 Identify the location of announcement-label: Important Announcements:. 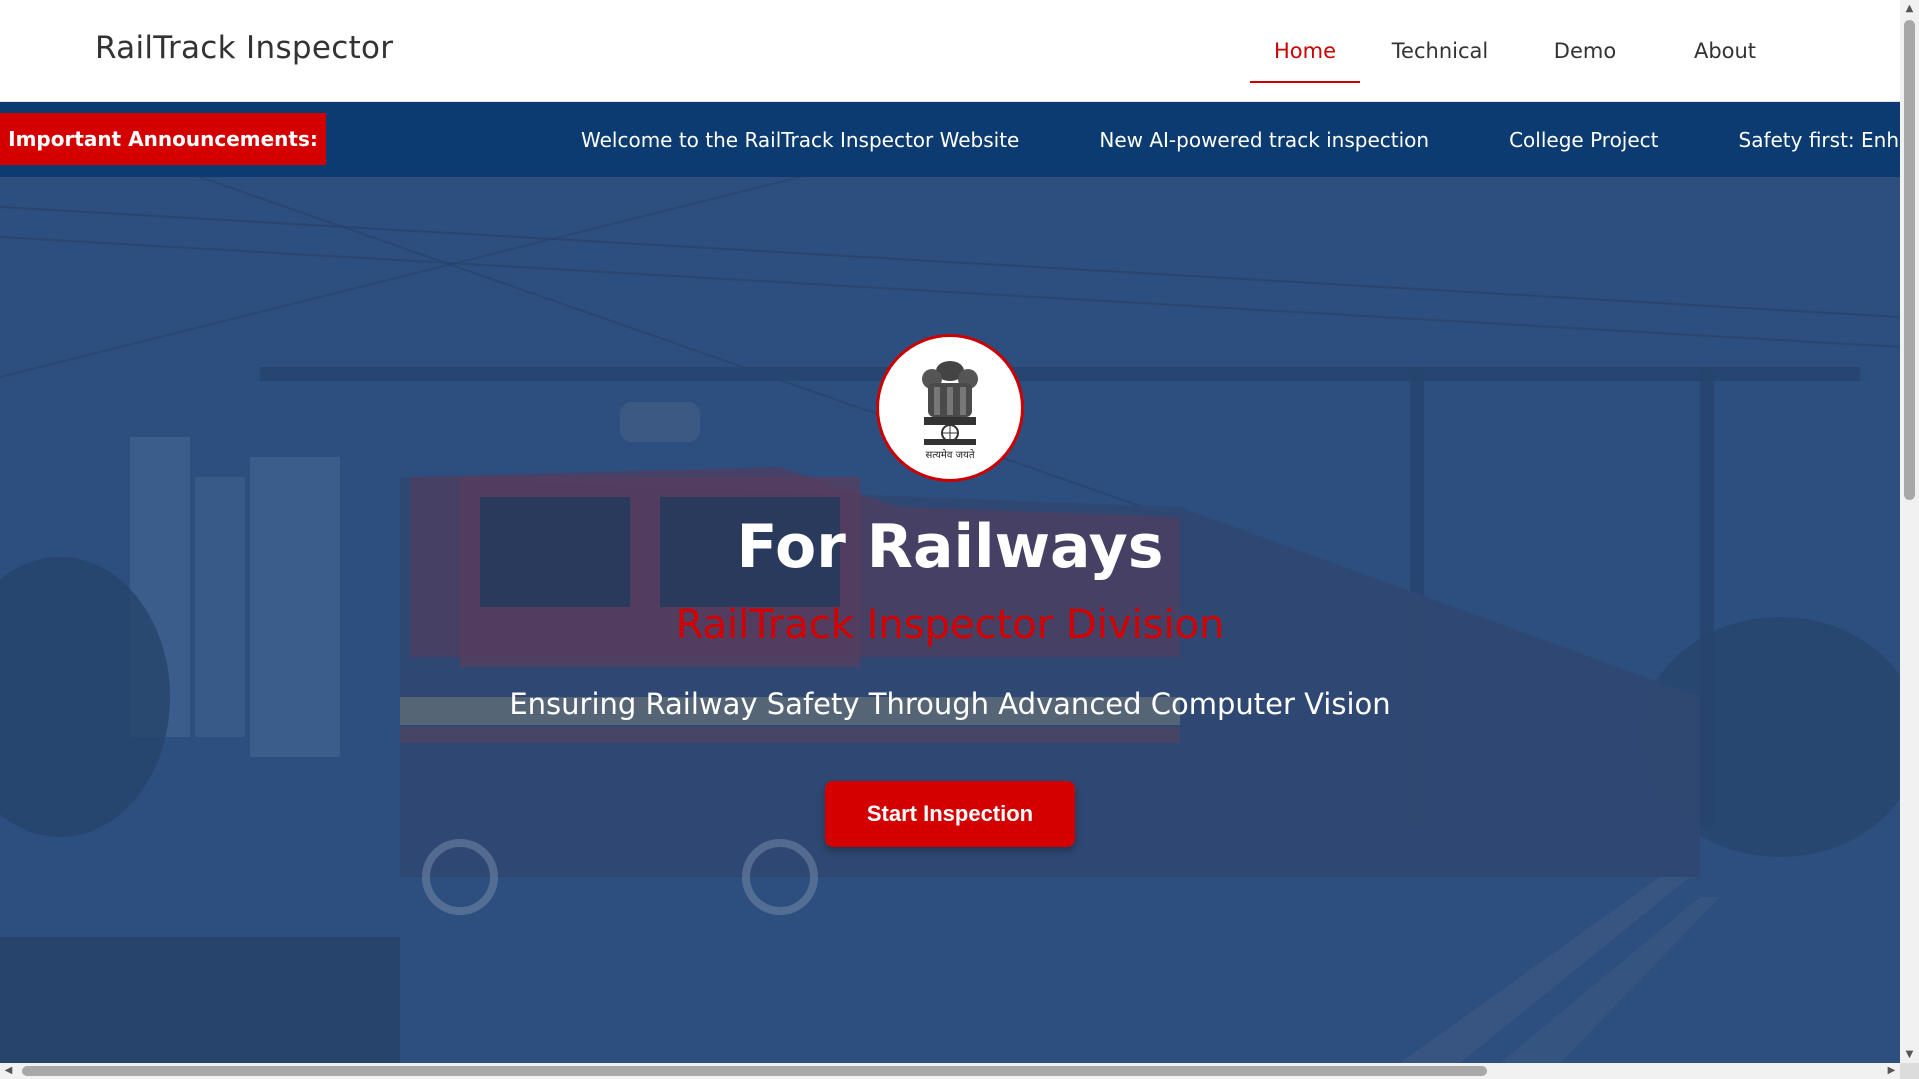
(163, 139).